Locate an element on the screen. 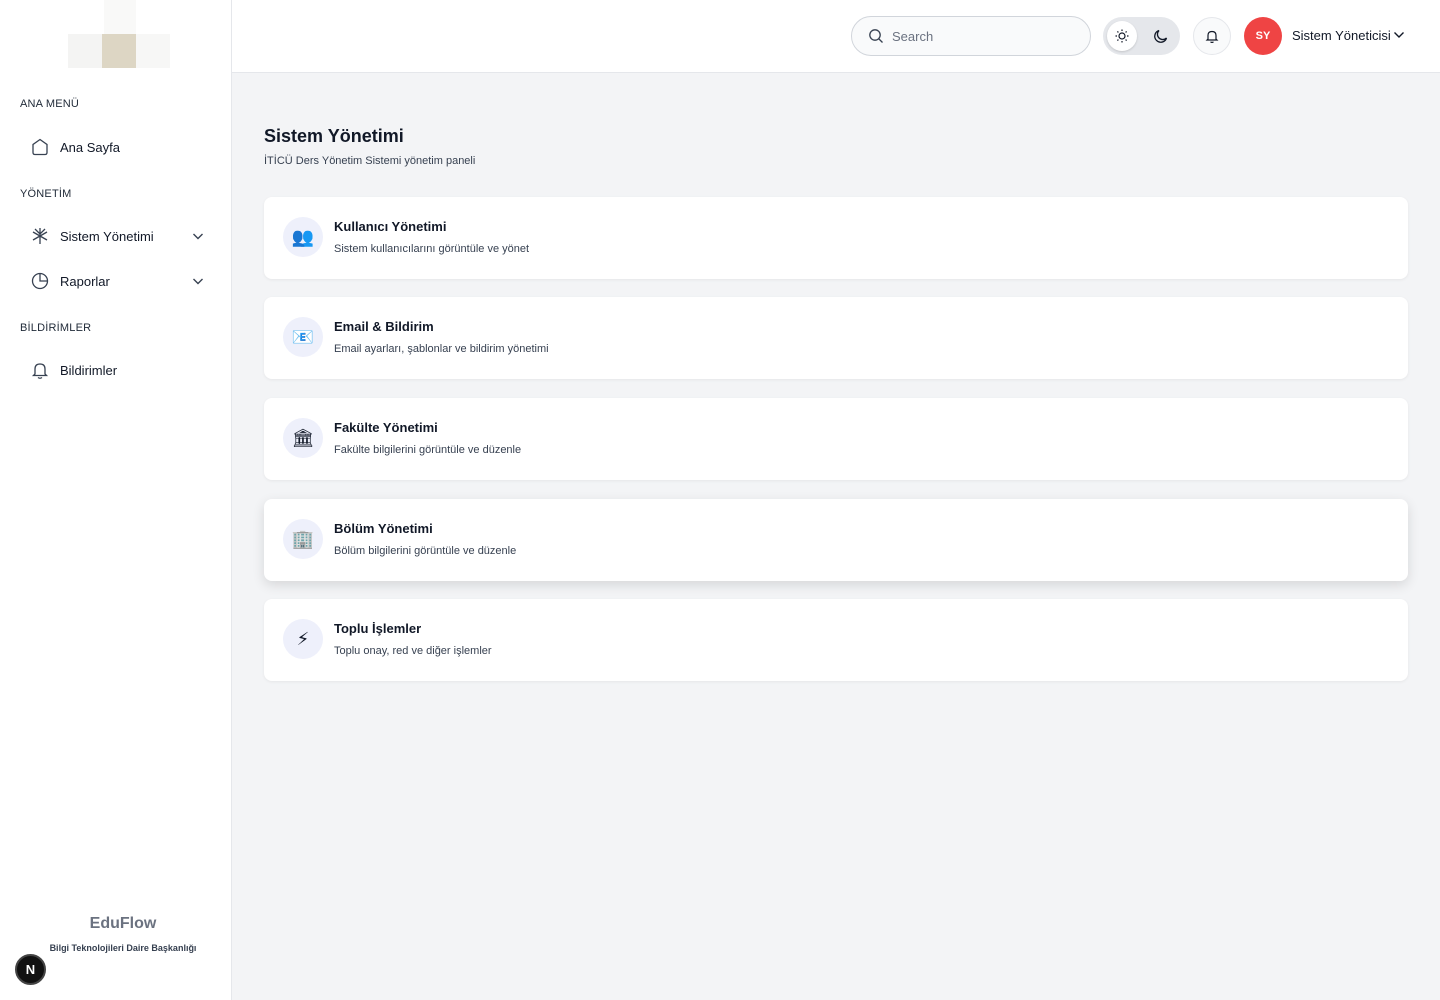 The width and height of the screenshot is (1440, 1000). section-label-management: YÖNETİM is located at coordinates (46, 194).